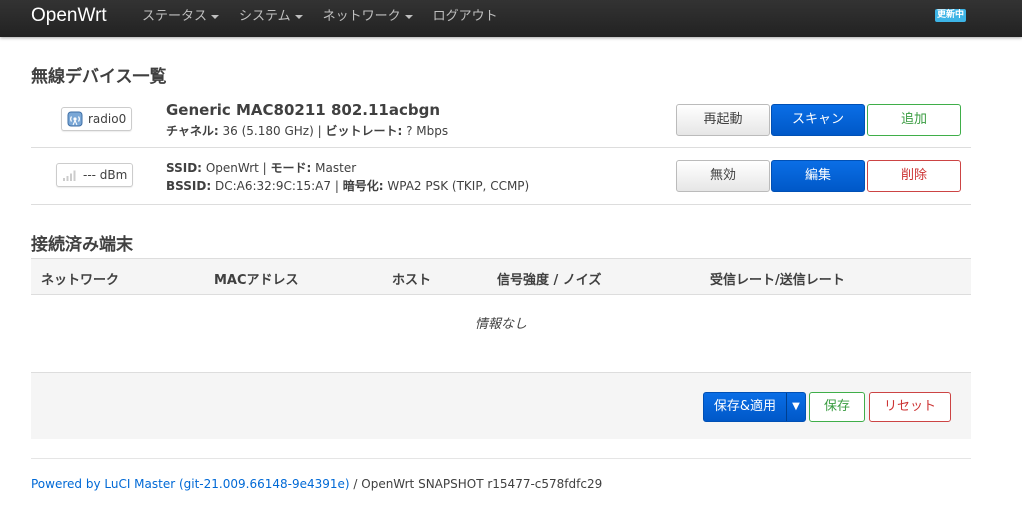 This screenshot has width=1022, height=532. Describe the element at coordinates (501, 405) in the screenshot. I see `form-actions-bar: 保存&適用 ▼ 保存 リセット` at that location.